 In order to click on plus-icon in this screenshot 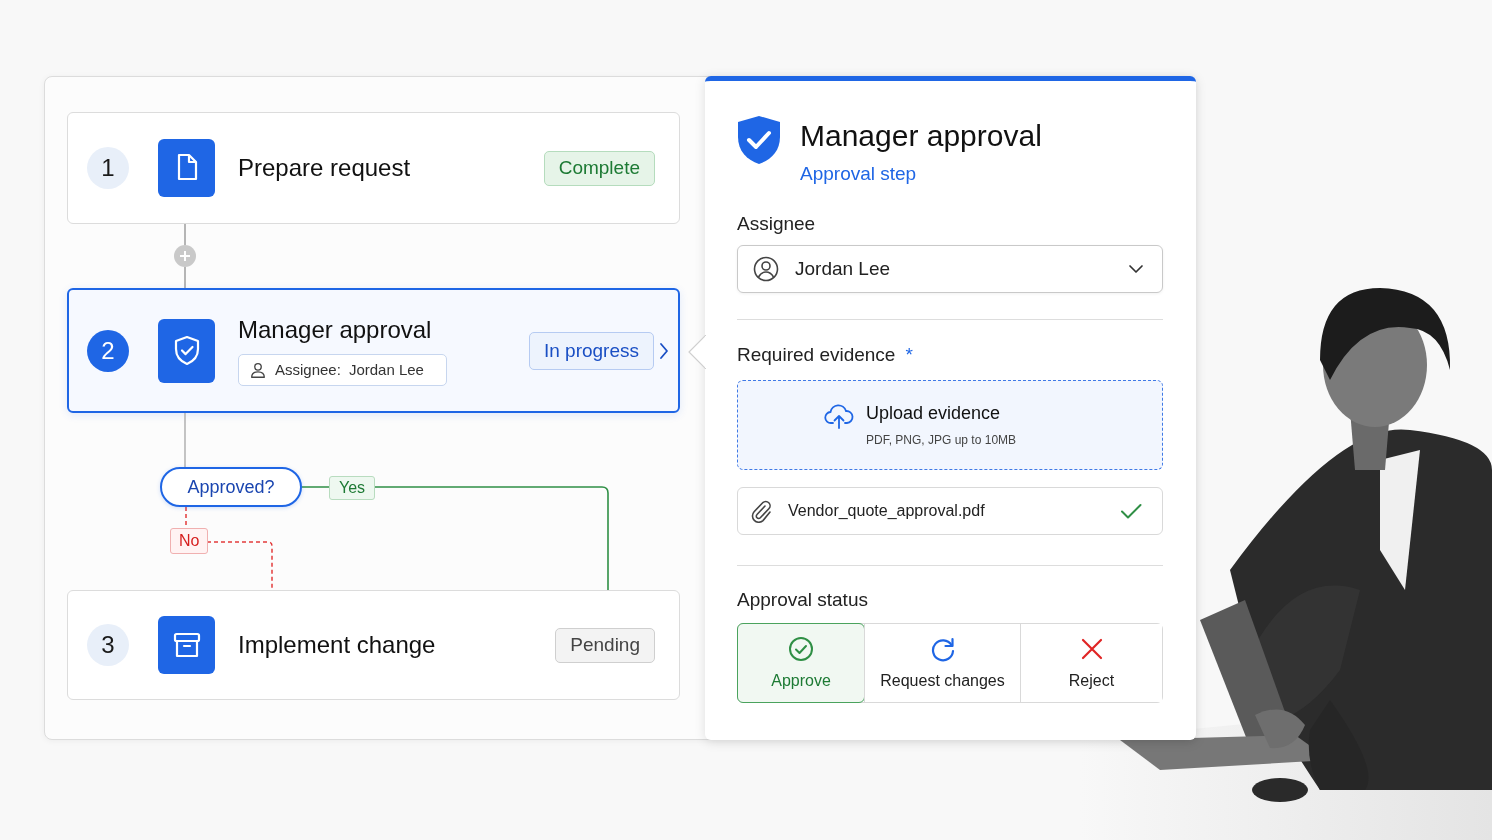, I will do `click(185, 256)`.